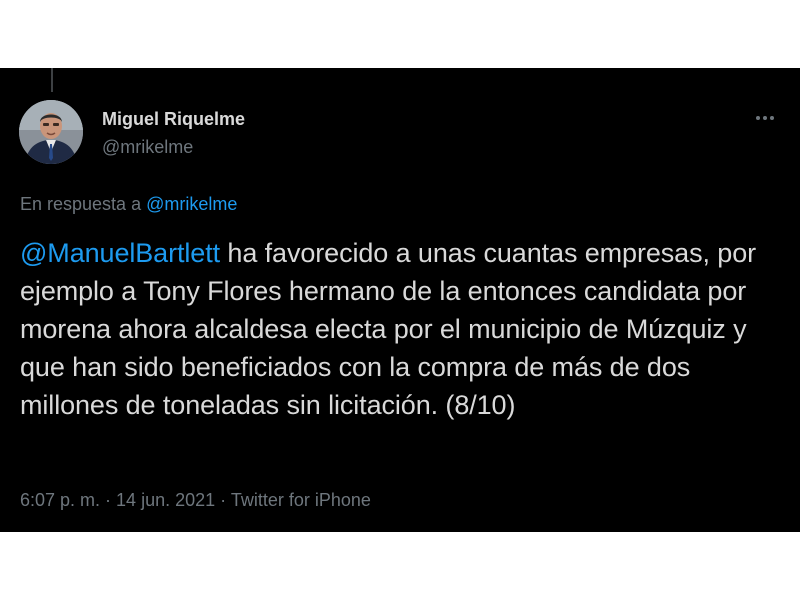  I want to click on reply-context-mention-link: @mrikelme, so click(191, 204).